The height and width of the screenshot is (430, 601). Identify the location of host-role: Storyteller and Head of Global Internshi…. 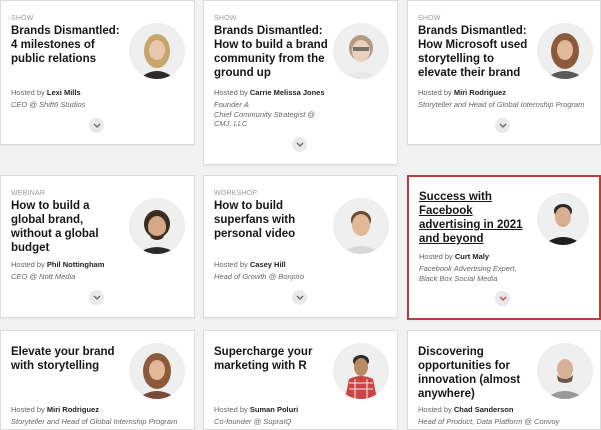
(501, 104).